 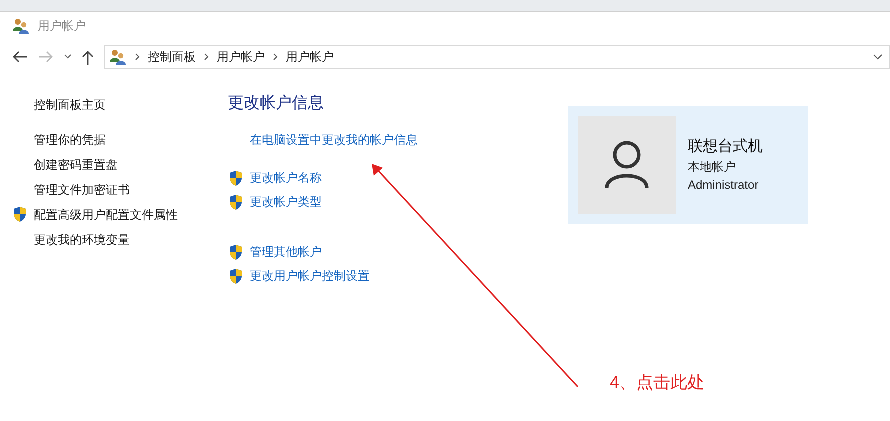 I want to click on sidebar-link: 创建密码重置盘, so click(x=76, y=165).